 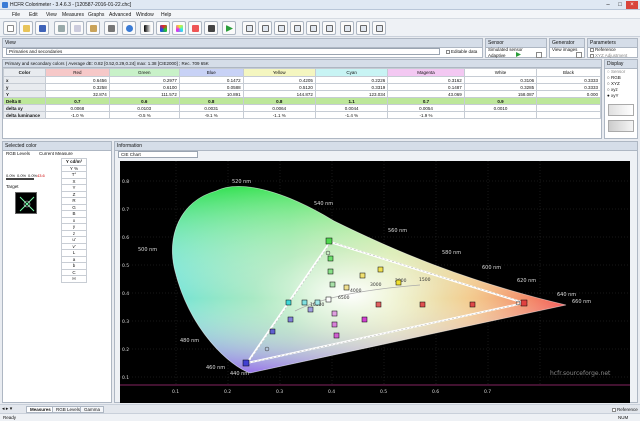 What do you see at coordinates (461, 51) in the screenshot?
I see `editable-data-checkbox: Editable data` at bounding box center [461, 51].